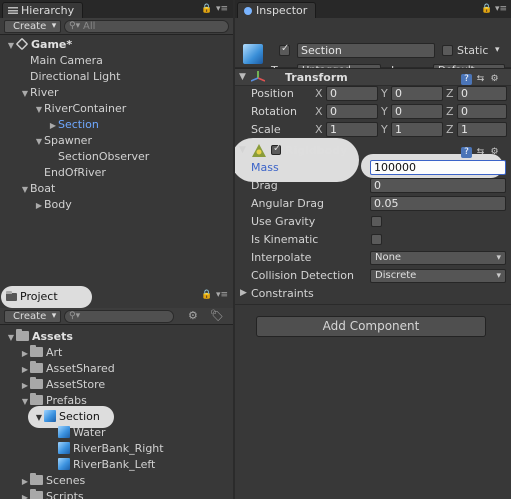 This screenshot has width=511, height=499. What do you see at coordinates (438, 167) in the screenshot?
I see `mass-field: 100000` at bounding box center [438, 167].